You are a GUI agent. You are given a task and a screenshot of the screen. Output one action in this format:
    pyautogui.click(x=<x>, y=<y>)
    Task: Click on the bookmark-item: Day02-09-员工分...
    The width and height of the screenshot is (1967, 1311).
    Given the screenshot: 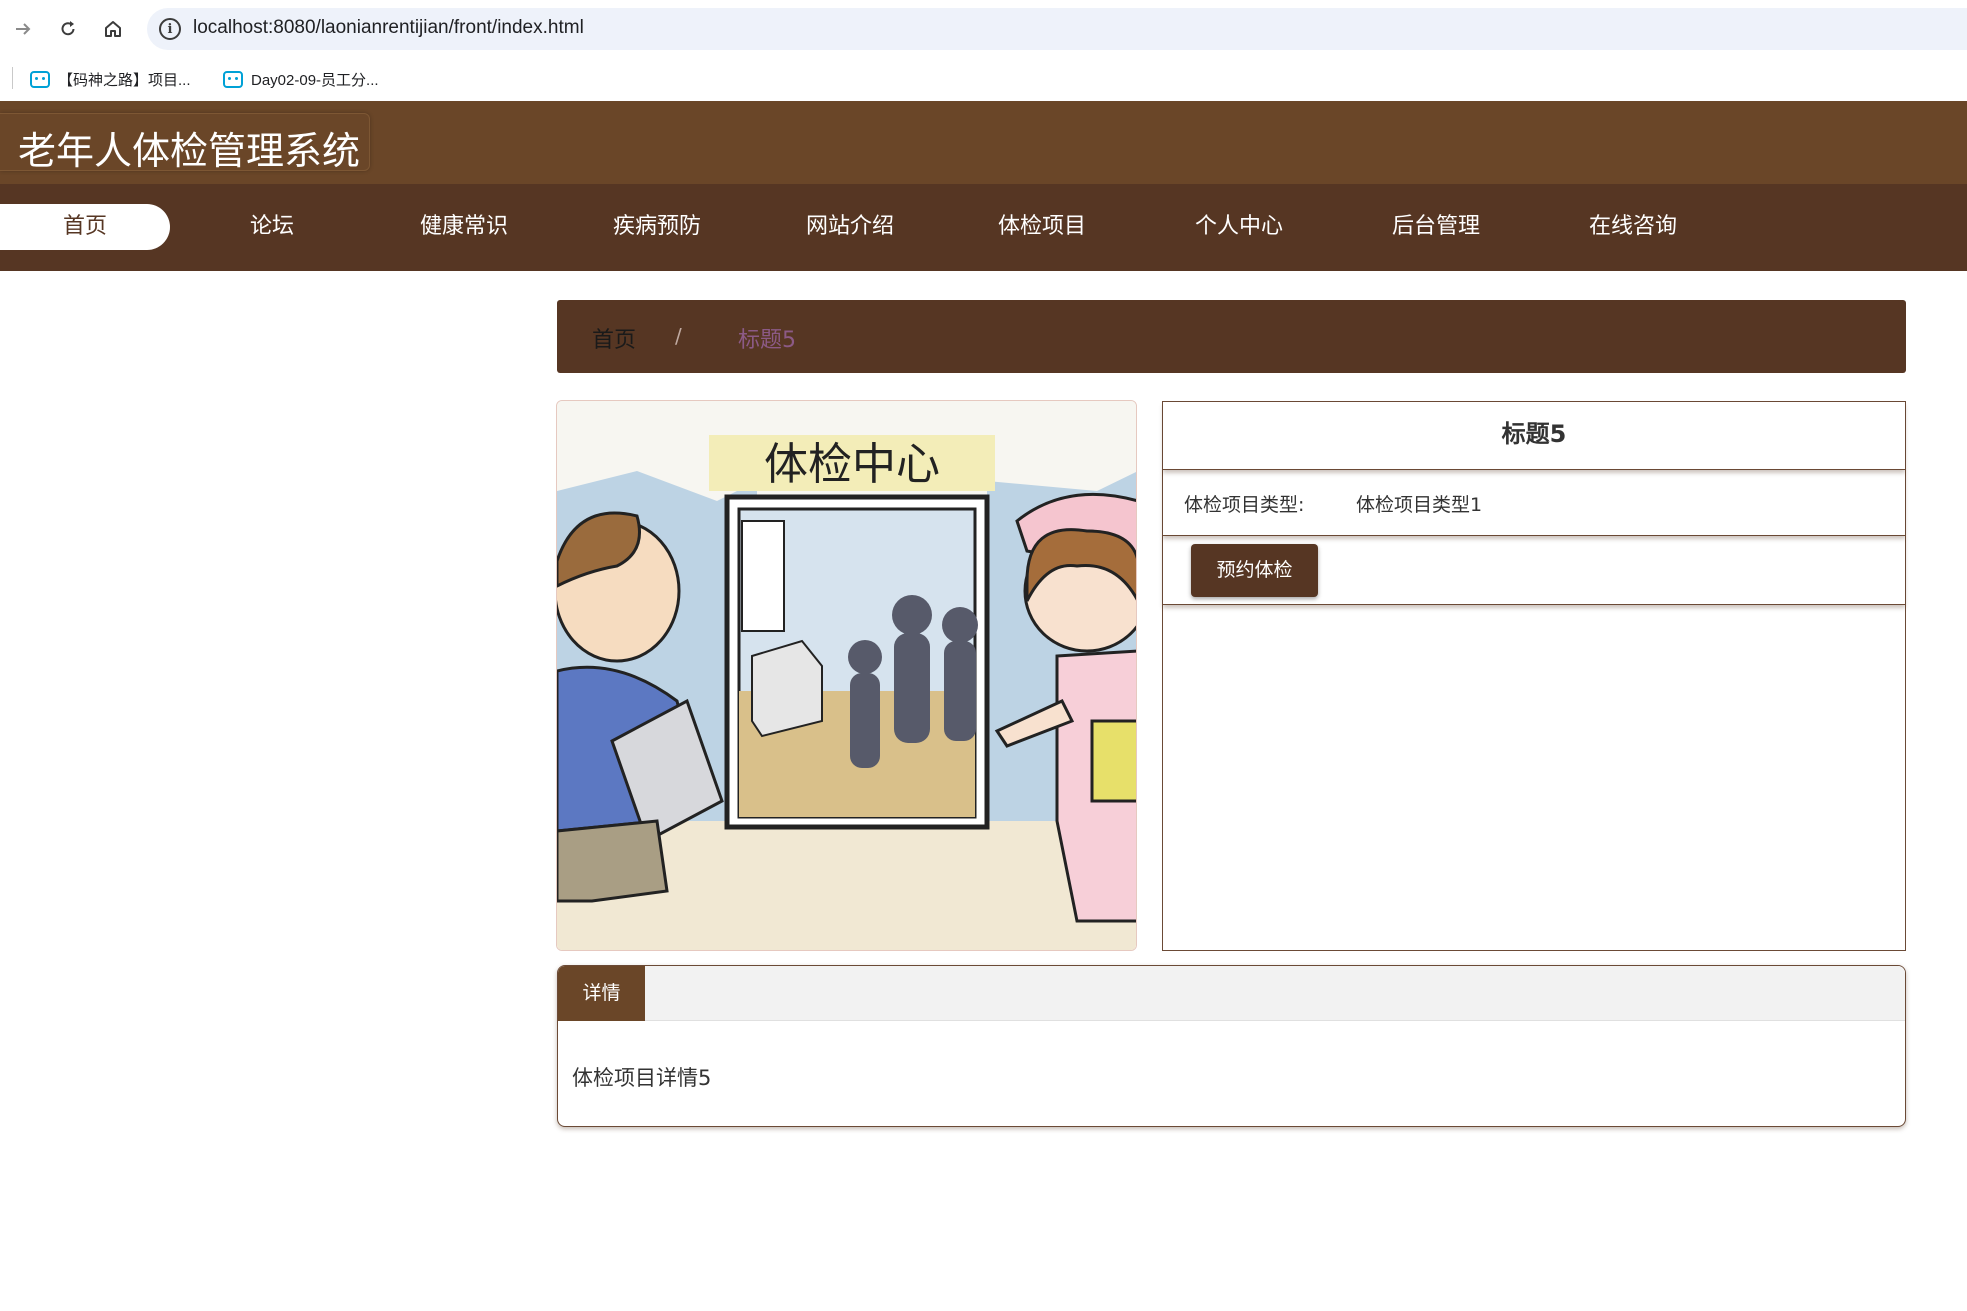 What is the action you would take?
    pyautogui.click(x=301, y=79)
    